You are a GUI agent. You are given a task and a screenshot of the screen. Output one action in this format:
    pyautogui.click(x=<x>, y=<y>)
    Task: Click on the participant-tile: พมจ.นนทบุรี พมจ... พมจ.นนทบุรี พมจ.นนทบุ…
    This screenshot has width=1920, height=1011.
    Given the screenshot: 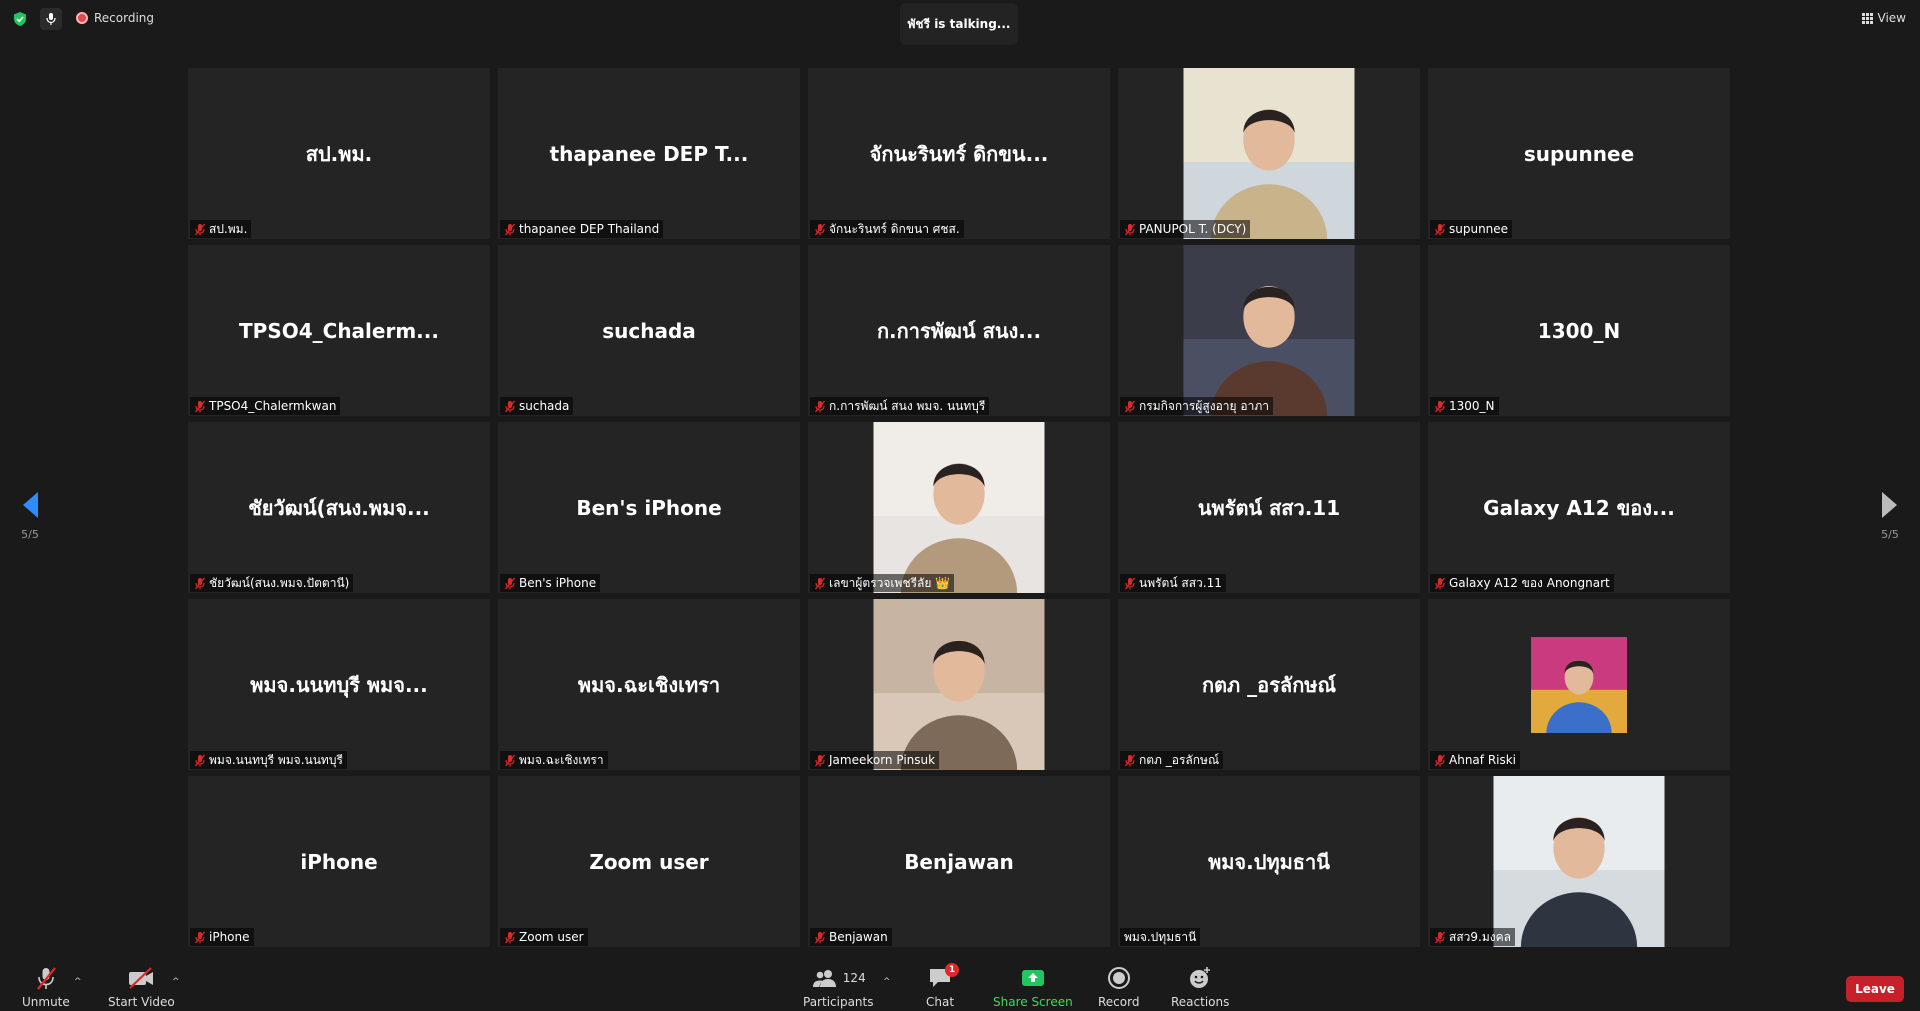 What is the action you would take?
    pyautogui.click(x=339, y=684)
    